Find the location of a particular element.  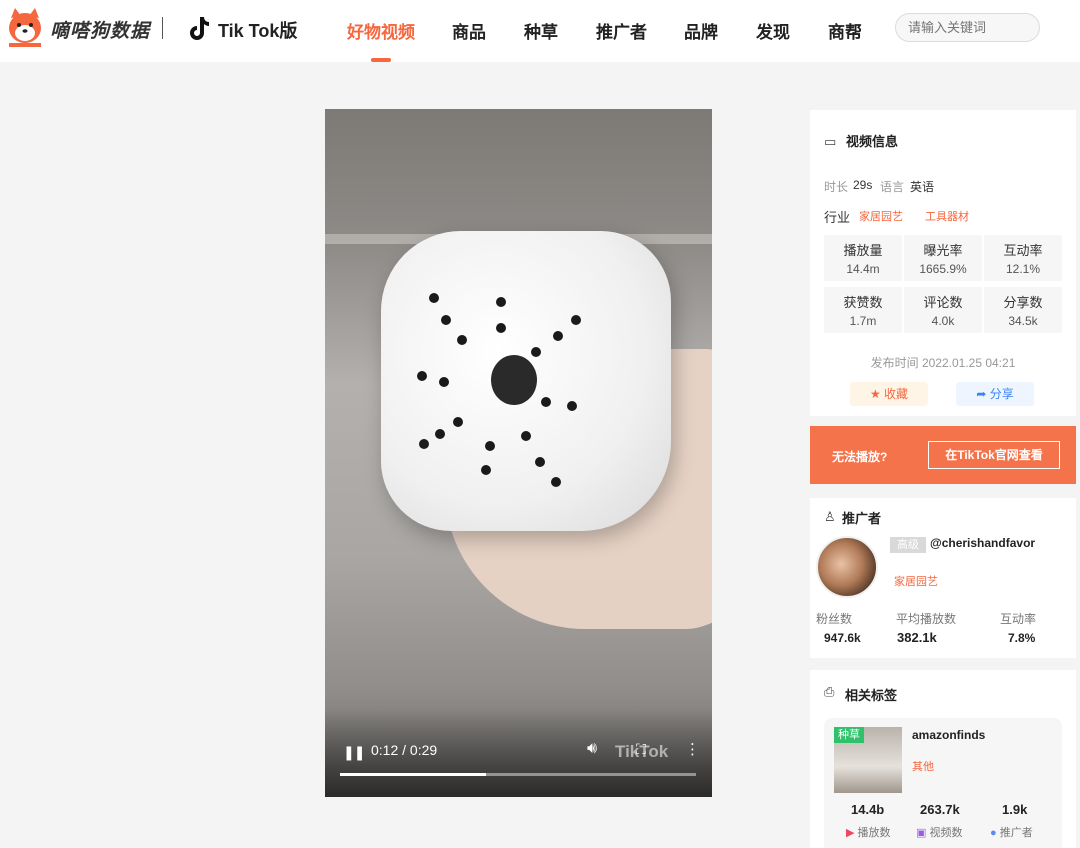

nav-business: 商帮 is located at coordinates (845, 30).